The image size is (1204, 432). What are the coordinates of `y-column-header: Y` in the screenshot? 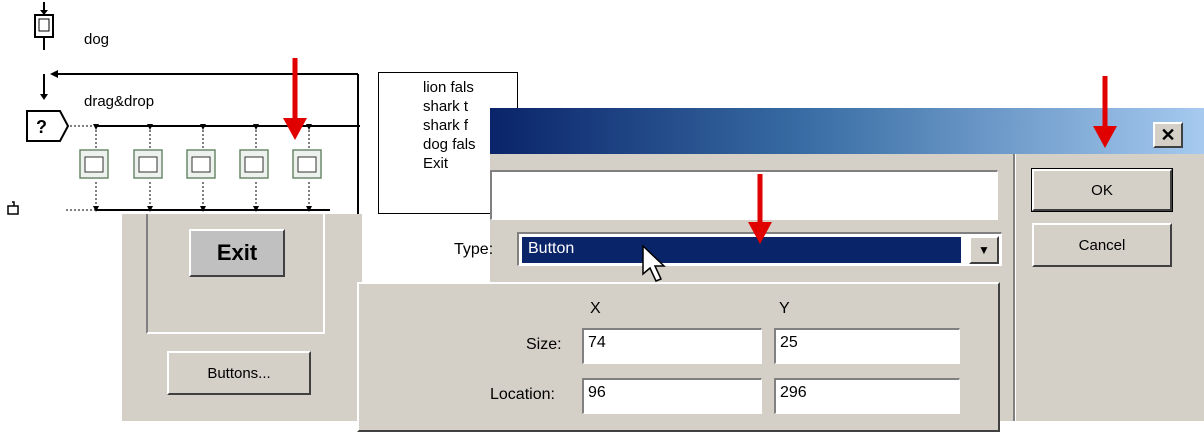 It's located at (784, 308).